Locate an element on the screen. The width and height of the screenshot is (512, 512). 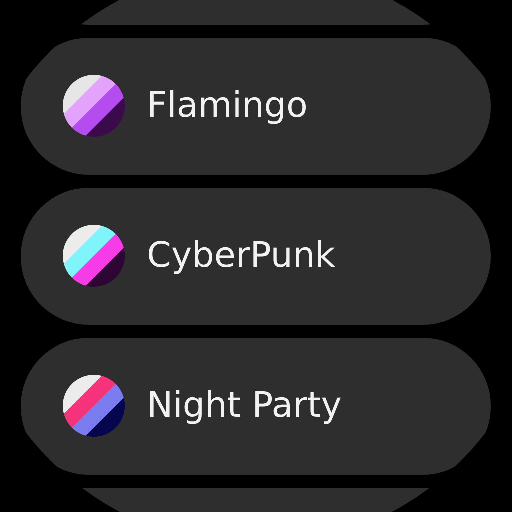
theme-label: Flamingo is located at coordinates (227, 106).